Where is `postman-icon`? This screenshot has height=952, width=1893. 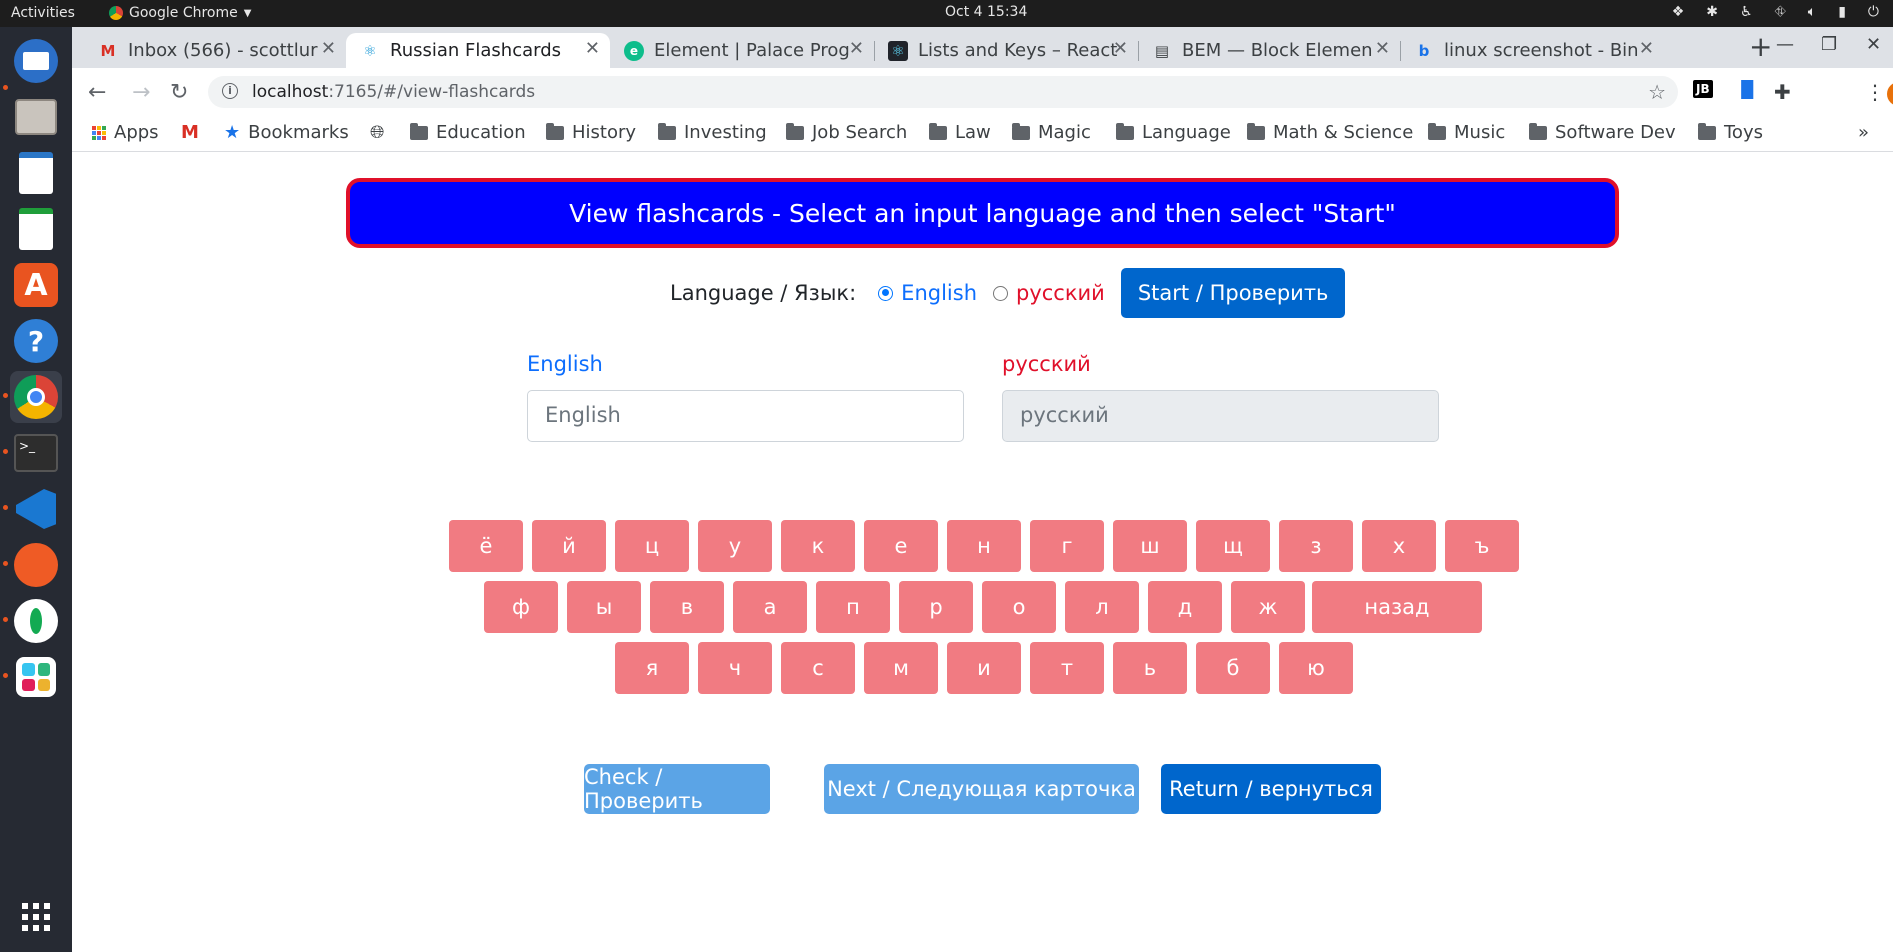
postman-icon is located at coordinates (36, 565).